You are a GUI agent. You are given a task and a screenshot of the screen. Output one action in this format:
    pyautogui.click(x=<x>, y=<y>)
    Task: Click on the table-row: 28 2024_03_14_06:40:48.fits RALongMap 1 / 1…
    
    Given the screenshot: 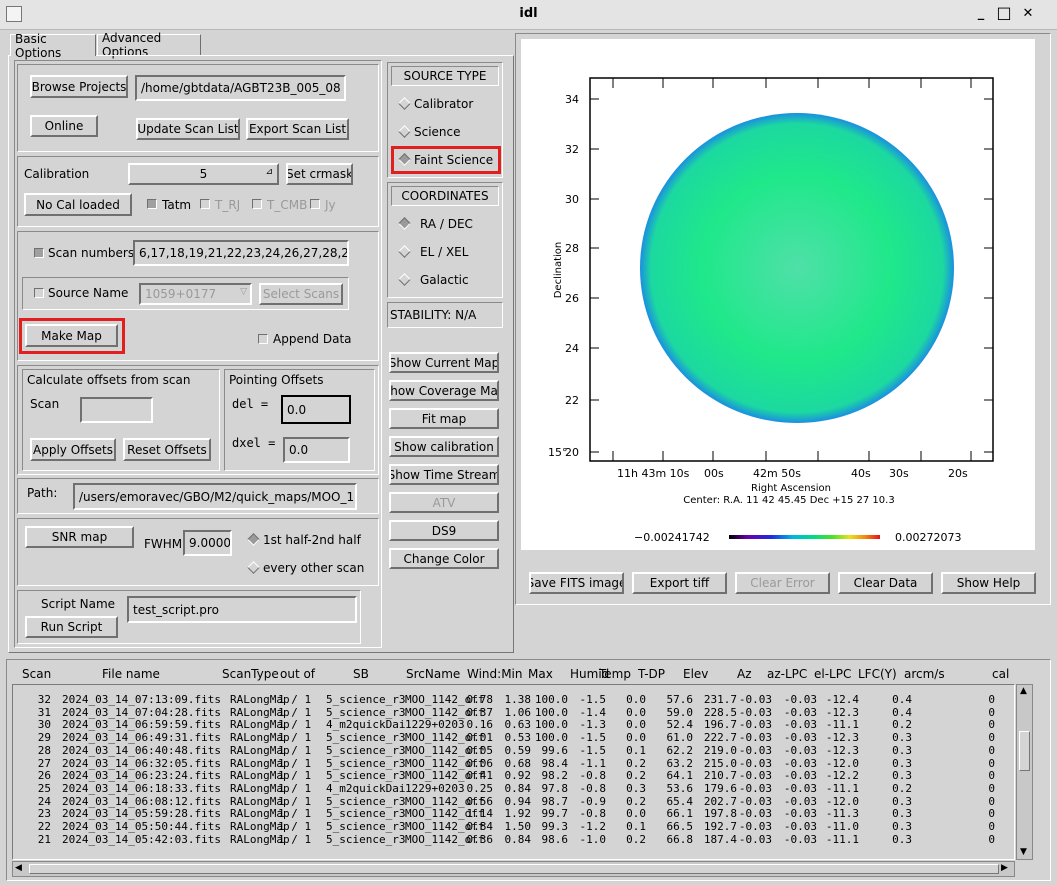 What is the action you would take?
    pyautogui.click(x=518, y=750)
    